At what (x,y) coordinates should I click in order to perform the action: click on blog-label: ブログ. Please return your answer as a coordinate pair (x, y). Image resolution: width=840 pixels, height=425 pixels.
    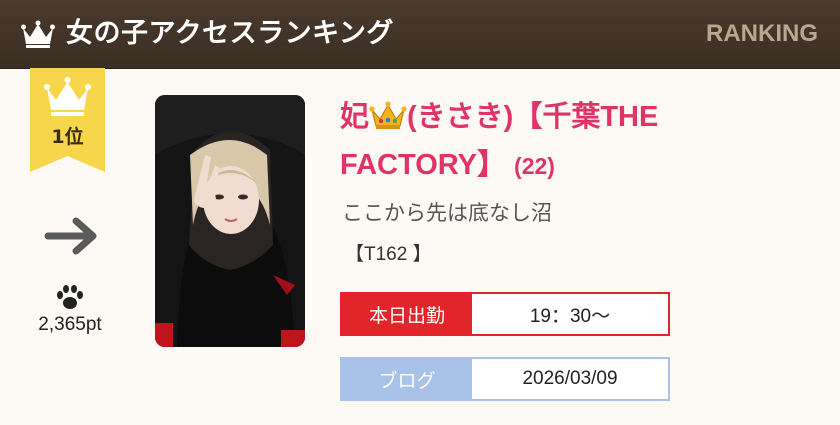
    Looking at the image, I should click on (407, 379).